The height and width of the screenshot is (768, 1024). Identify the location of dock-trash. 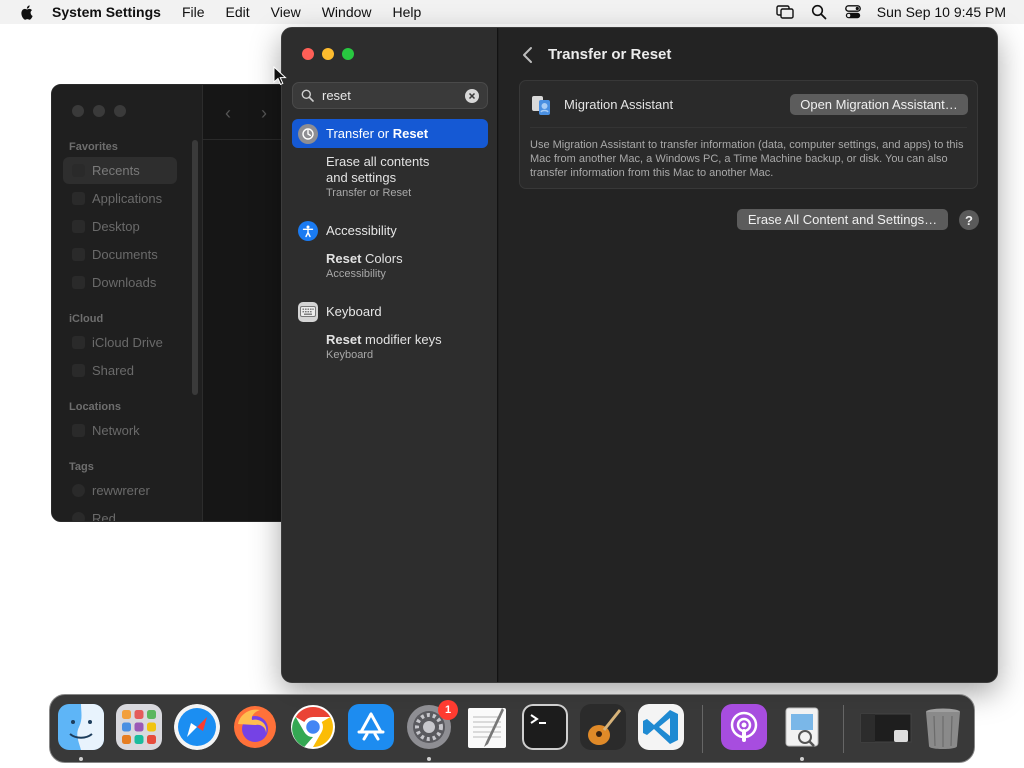
(943, 727).